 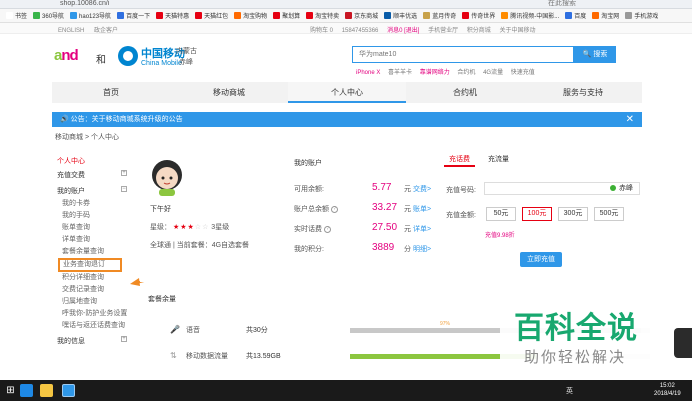 I want to click on bookmark-item: 蓝月传奇, so click(x=439, y=15).